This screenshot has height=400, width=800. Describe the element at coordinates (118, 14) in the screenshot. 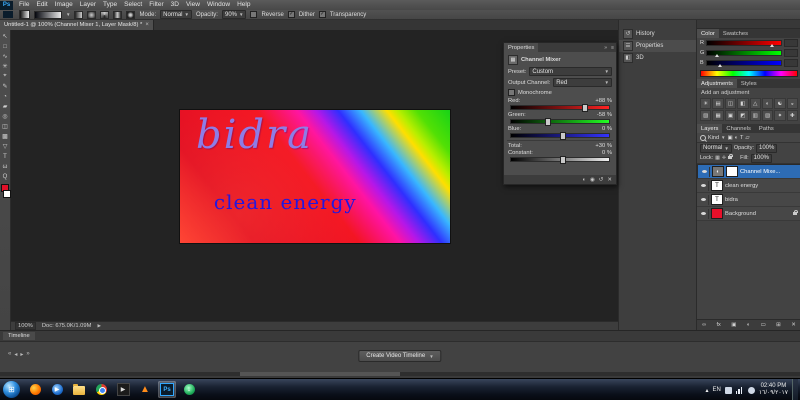

I see `reflected-gradient-icon` at that location.